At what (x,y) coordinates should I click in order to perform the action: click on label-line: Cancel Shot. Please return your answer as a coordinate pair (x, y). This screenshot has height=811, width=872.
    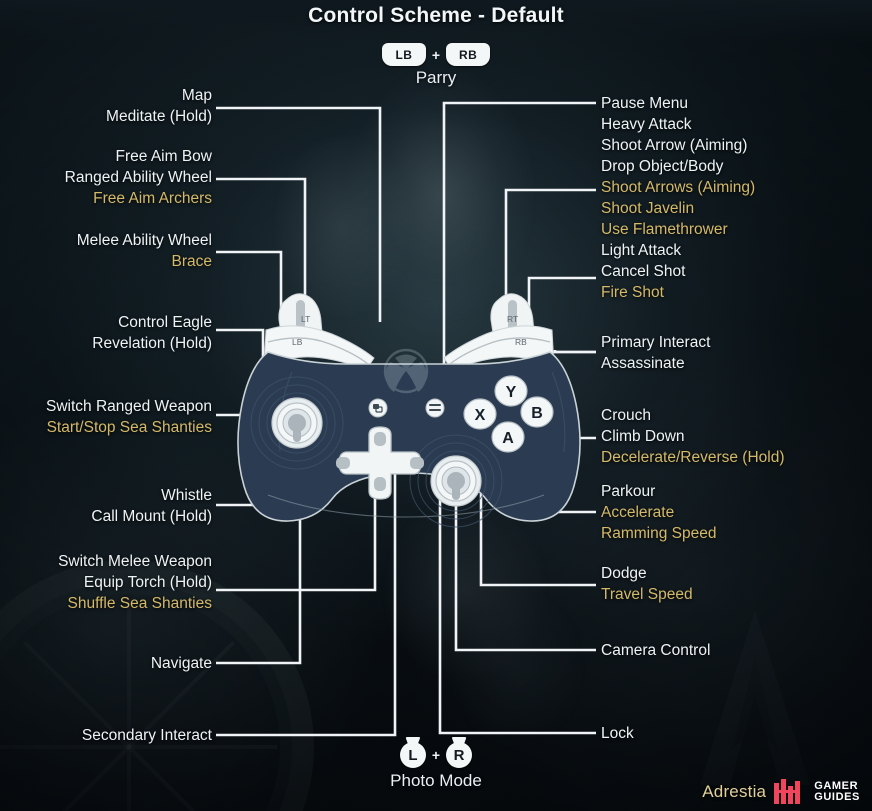
    Looking at the image, I should click on (643, 271).